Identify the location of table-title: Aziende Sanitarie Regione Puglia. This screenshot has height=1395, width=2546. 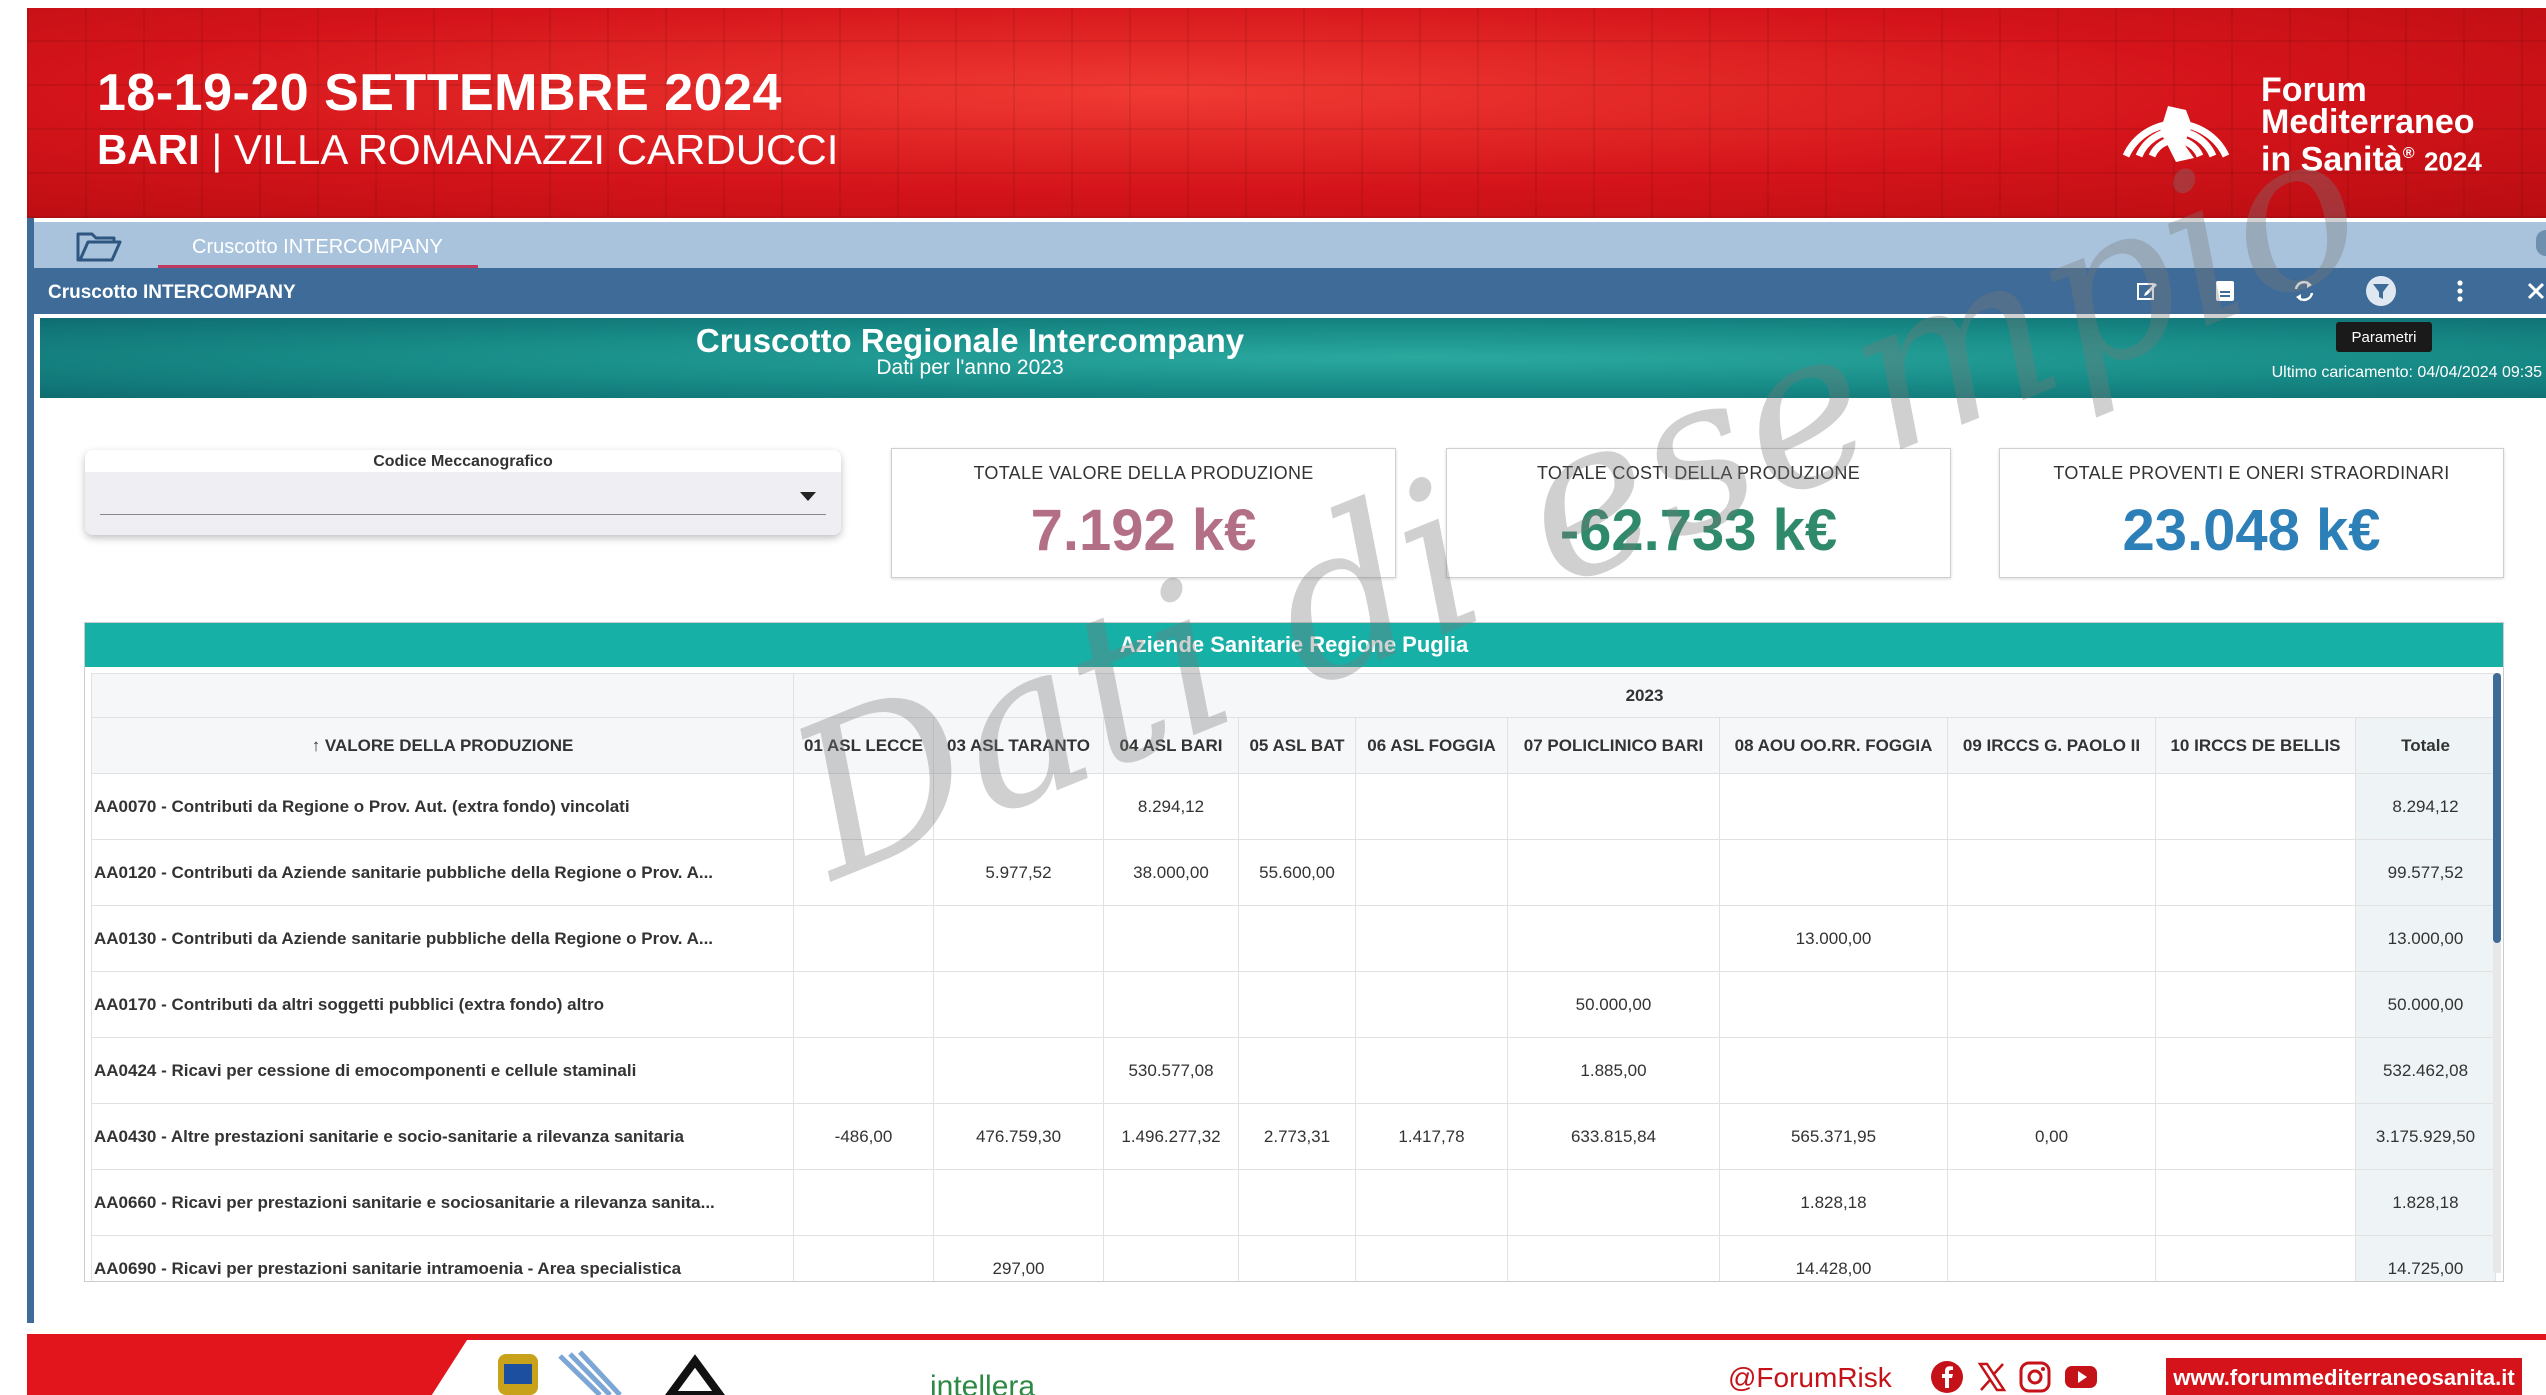
(1294, 645).